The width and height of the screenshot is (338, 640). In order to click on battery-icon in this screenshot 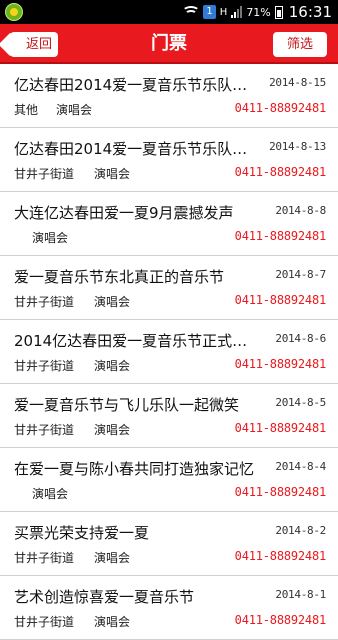, I will do `click(278, 12)`.